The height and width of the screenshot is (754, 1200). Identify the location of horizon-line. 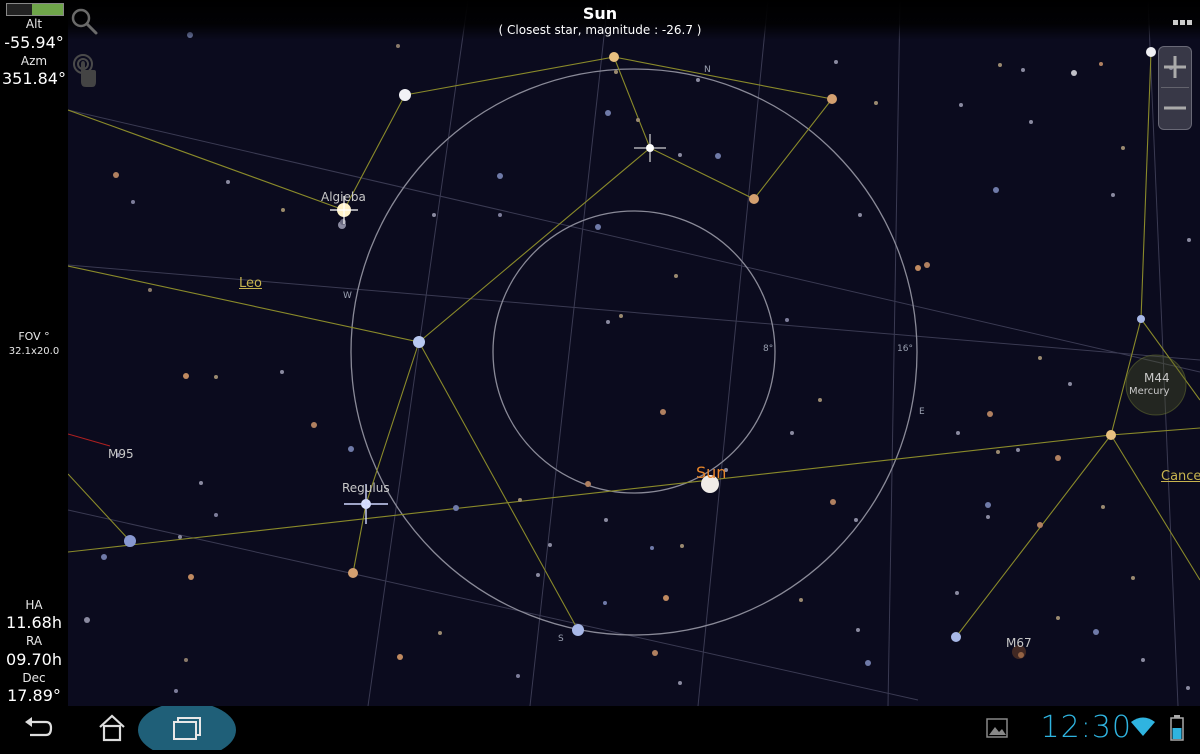
(89, 440).